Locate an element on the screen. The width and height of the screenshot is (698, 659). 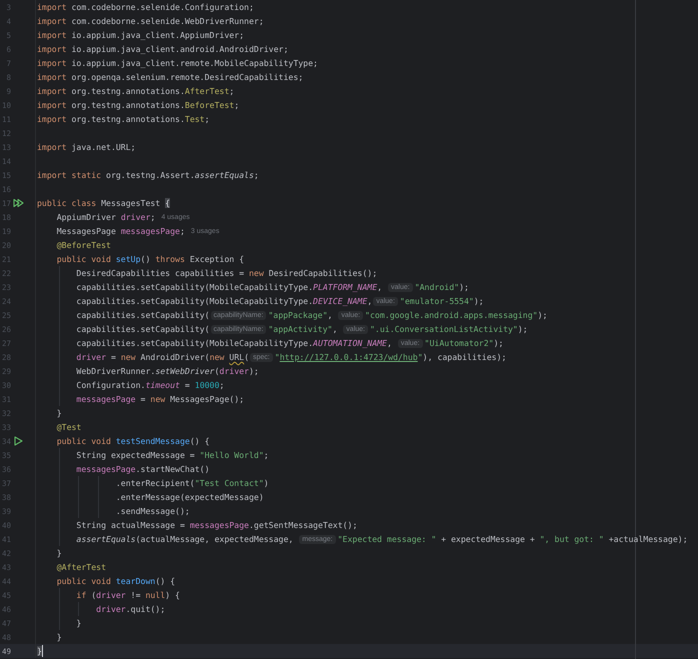
code-text: import org.testng.annotations.BeforeTest; is located at coordinates (138, 105).